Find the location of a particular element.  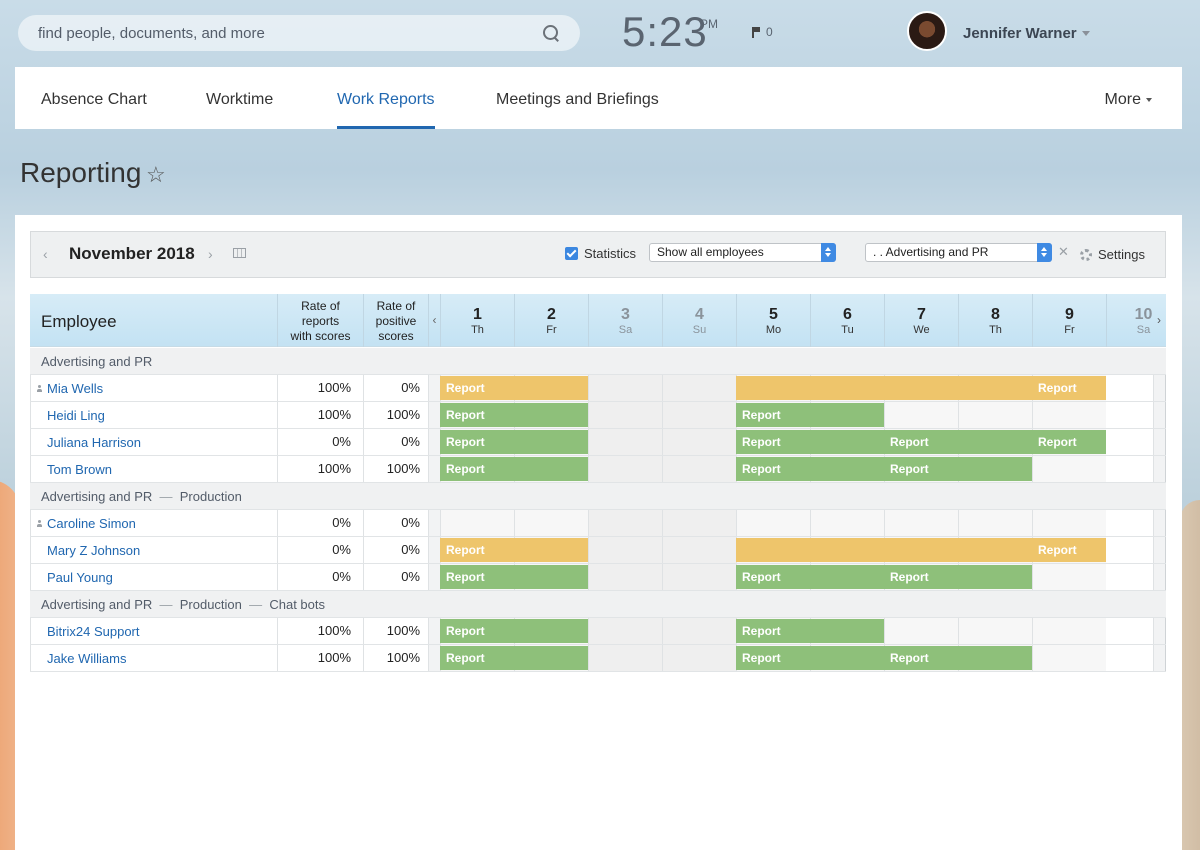

person-icon is located at coordinates (39, 388).